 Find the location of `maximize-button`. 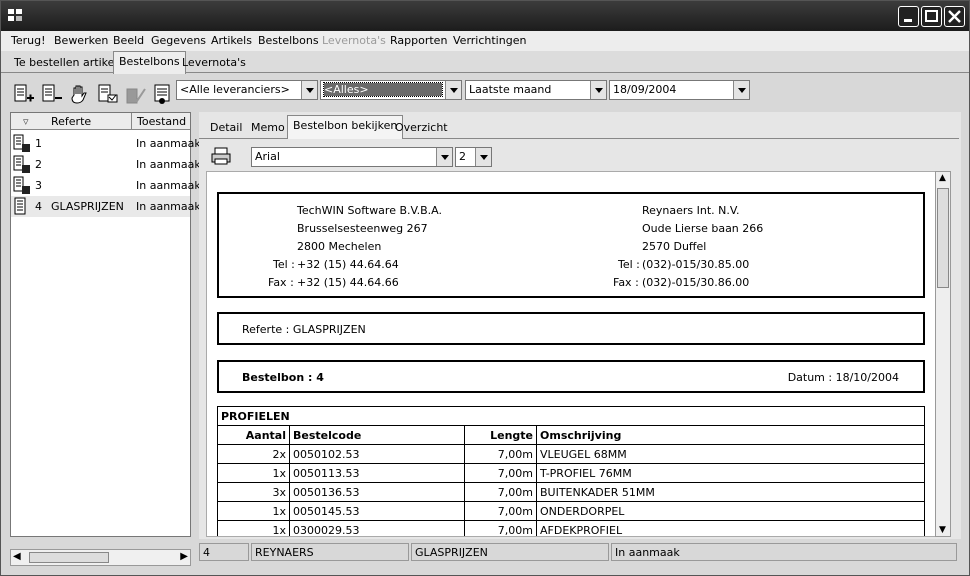

maximize-button is located at coordinates (931, 16).